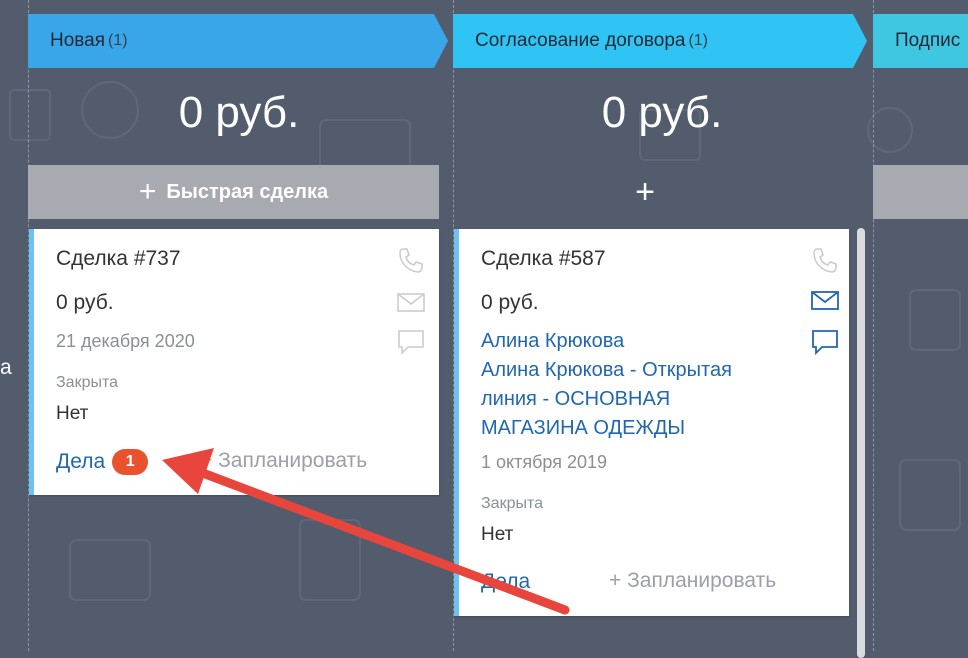 This screenshot has height=658, width=968. Describe the element at coordinates (78, 40) in the screenshot. I see `stage-name: Новая` at that location.